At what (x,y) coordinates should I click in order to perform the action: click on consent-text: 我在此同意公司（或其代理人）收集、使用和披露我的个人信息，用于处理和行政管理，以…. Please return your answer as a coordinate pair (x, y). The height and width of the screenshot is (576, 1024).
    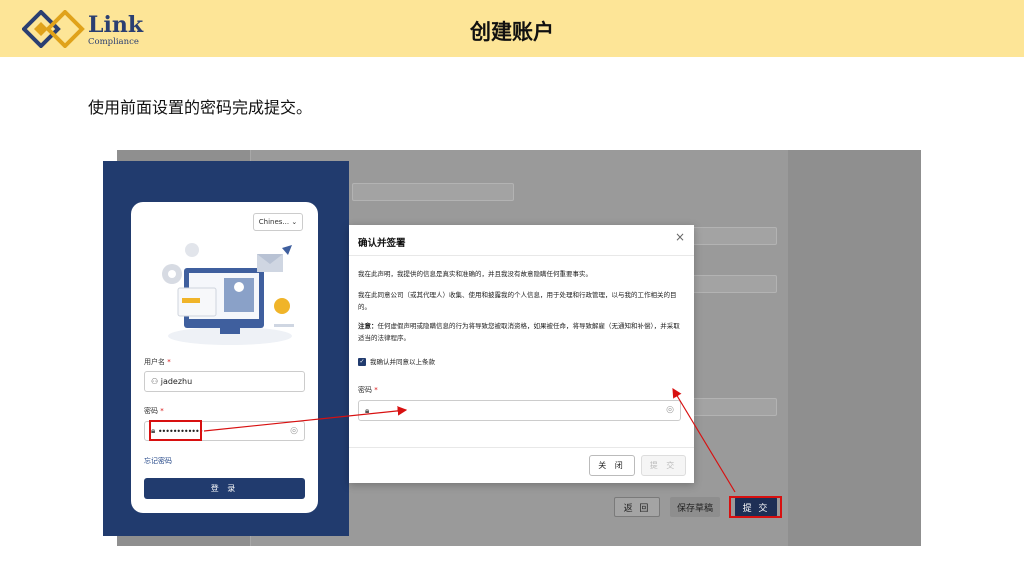
    Looking at the image, I should click on (517, 301).